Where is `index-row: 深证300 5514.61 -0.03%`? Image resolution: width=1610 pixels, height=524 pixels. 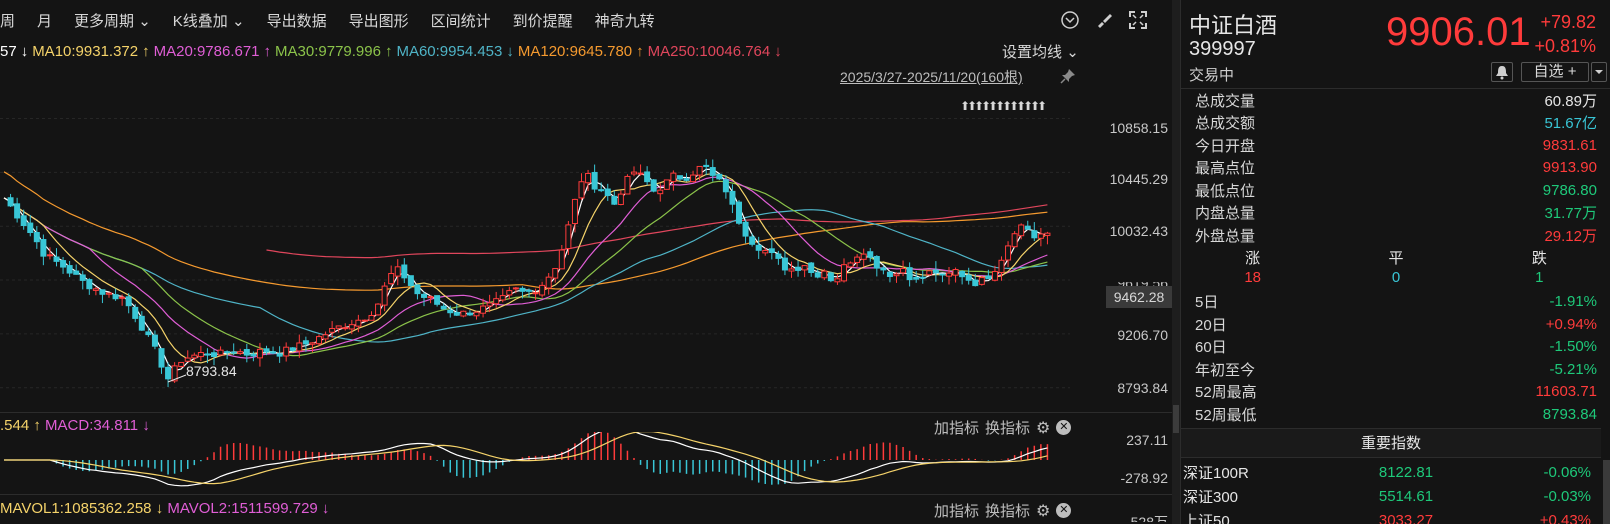
index-row: 深证300 5514.61 -0.03% is located at coordinates (1391, 496).